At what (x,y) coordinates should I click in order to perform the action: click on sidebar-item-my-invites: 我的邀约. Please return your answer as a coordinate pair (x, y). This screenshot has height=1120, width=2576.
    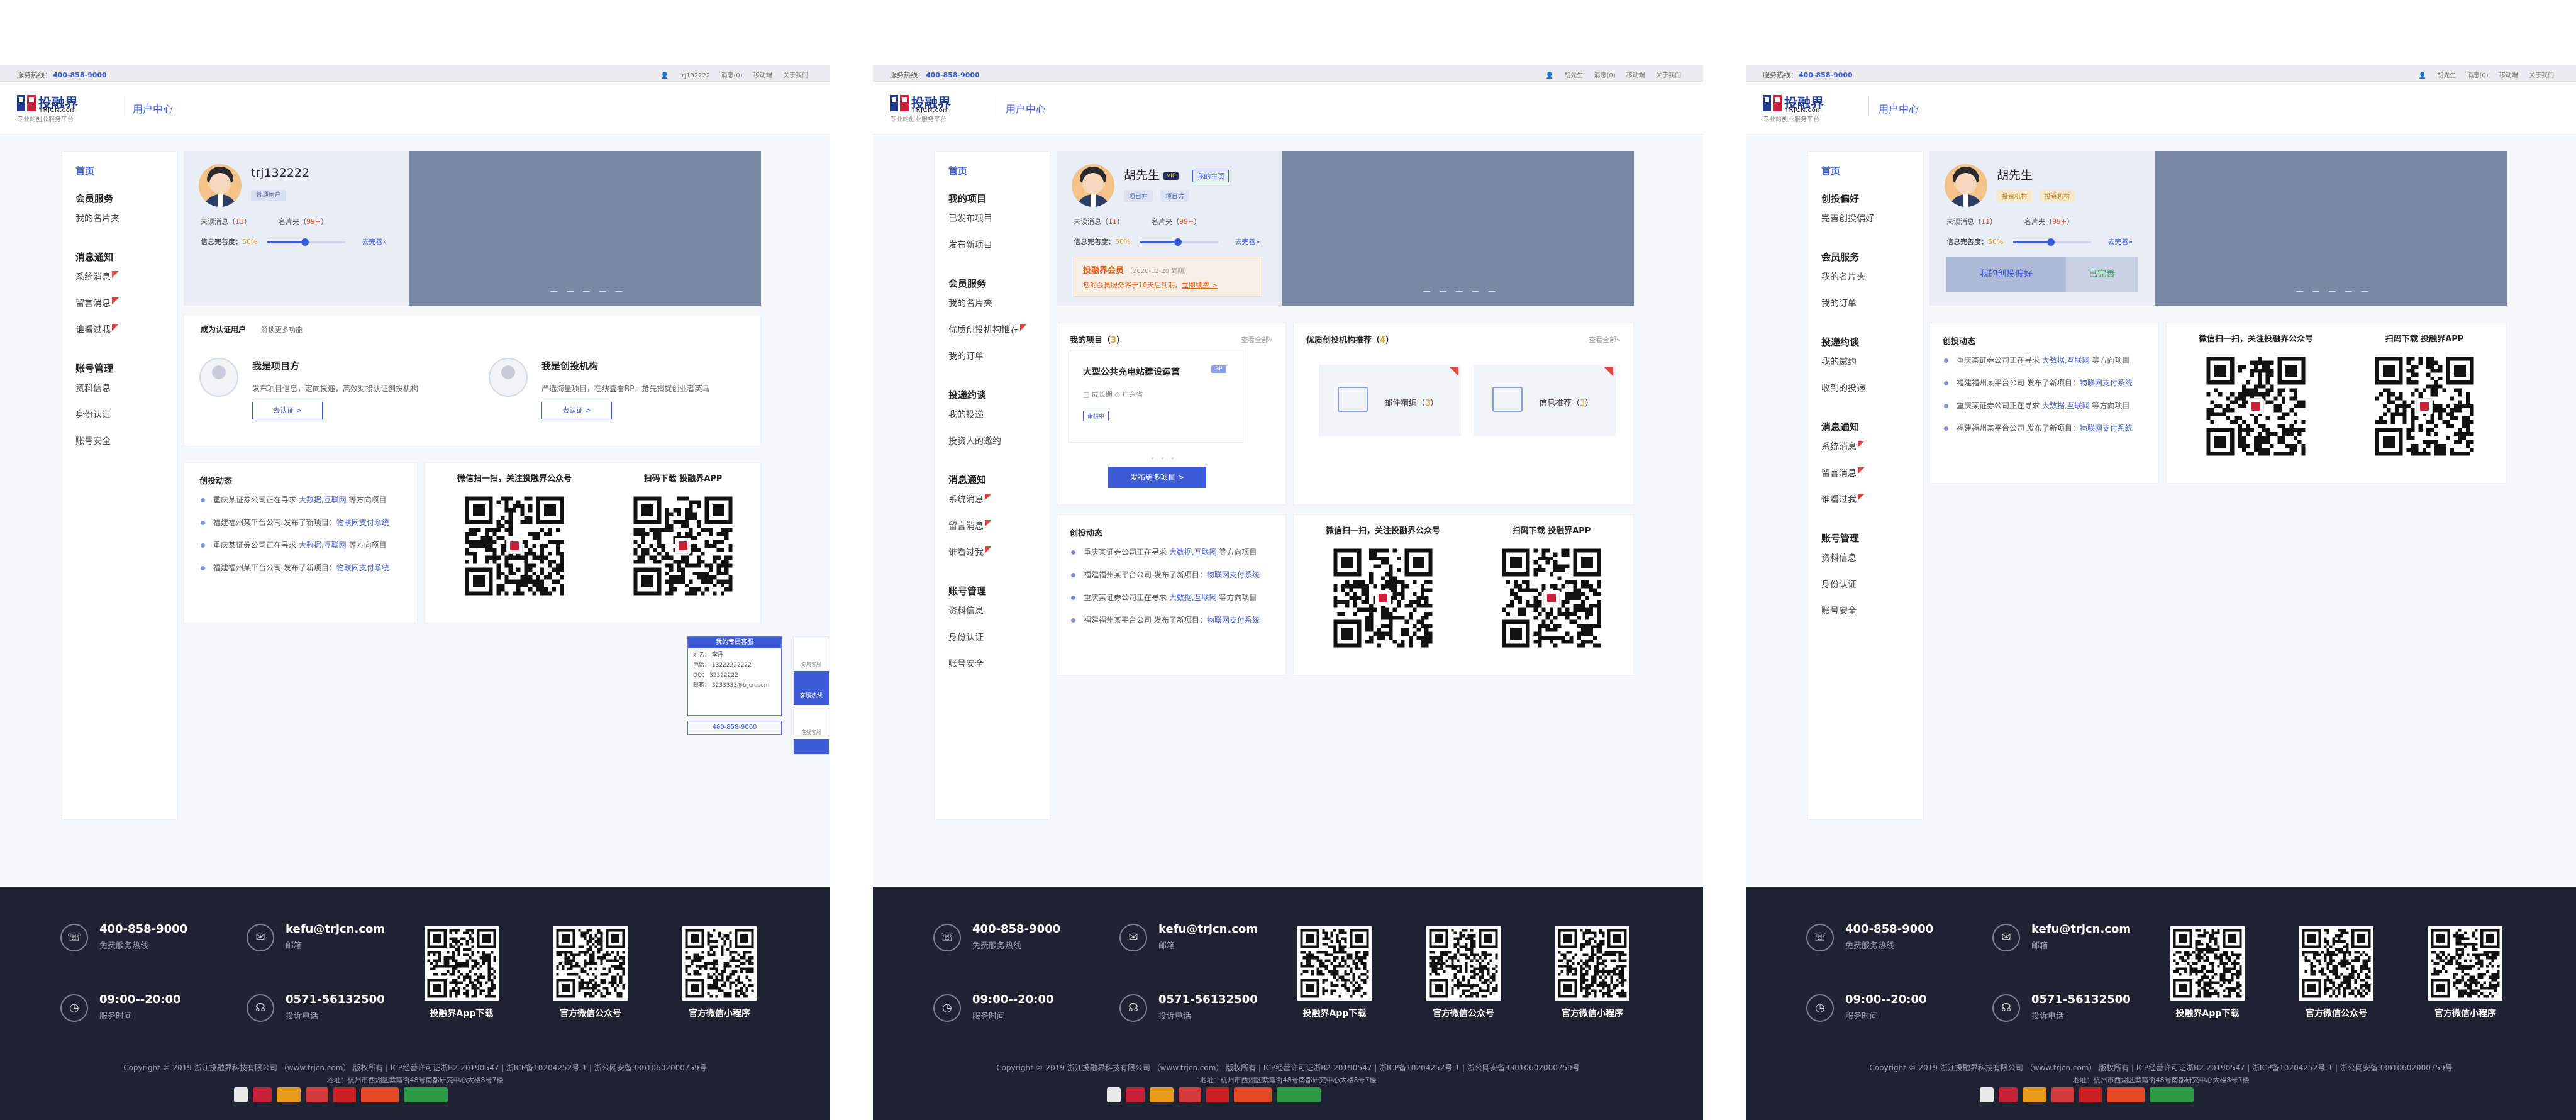
    Looking at the image, I should click on (1865, 365).